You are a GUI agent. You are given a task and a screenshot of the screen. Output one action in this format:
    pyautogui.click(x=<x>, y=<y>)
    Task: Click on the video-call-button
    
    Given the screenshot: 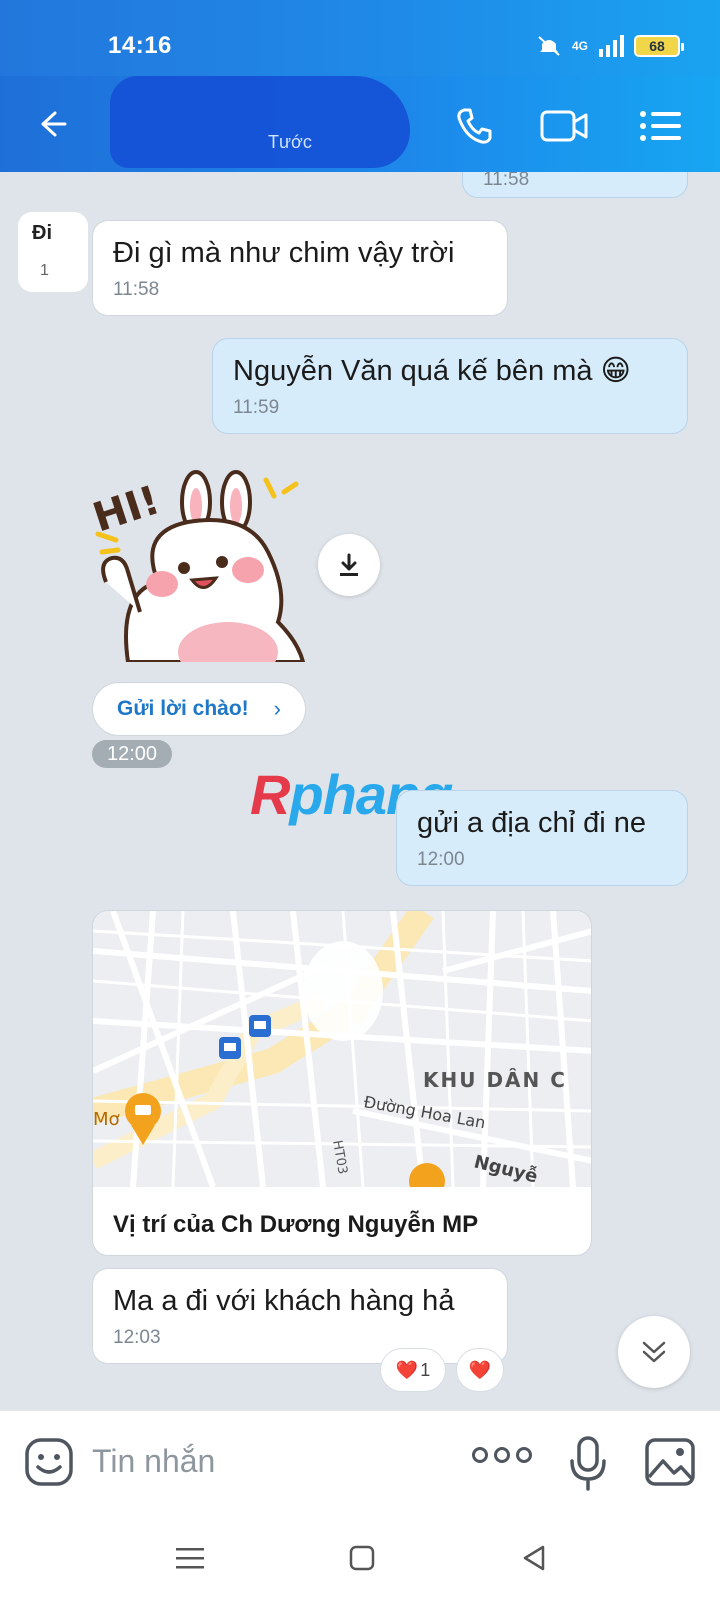 What is the action you would take?
    pyautogui.click(x=564, y=126)
    